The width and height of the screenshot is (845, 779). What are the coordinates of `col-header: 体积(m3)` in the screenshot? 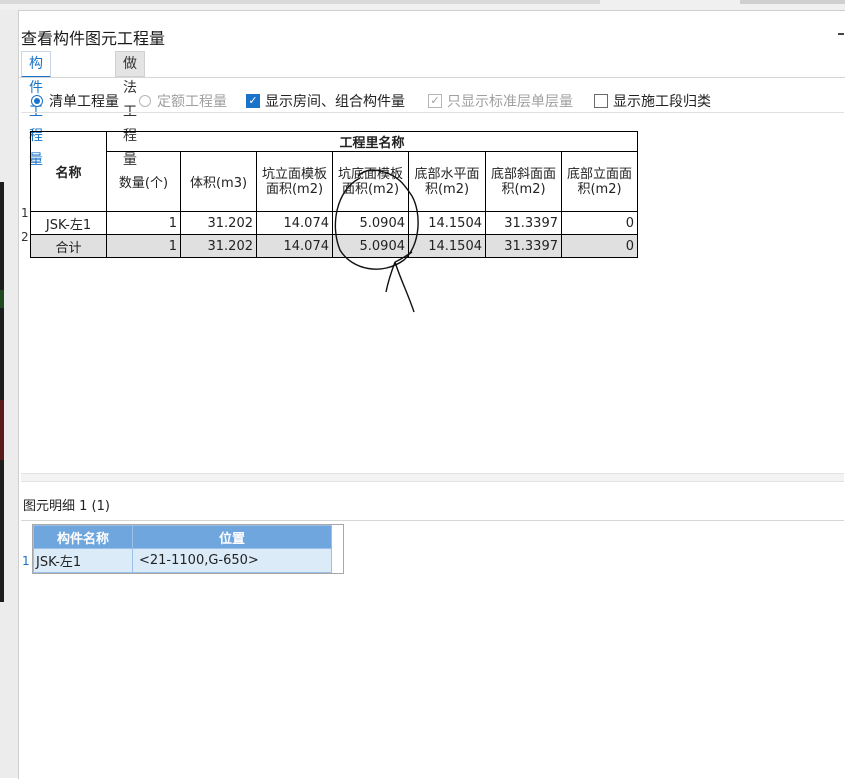 It's located at (218, 181).